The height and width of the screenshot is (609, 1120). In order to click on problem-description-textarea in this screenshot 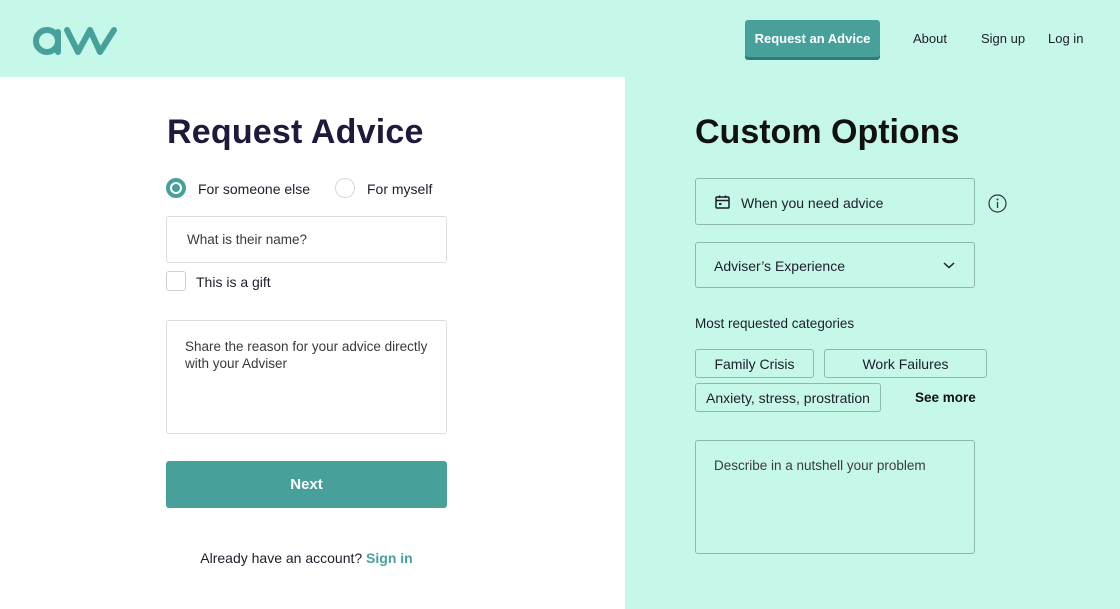, I will do `click(835, 497)`.